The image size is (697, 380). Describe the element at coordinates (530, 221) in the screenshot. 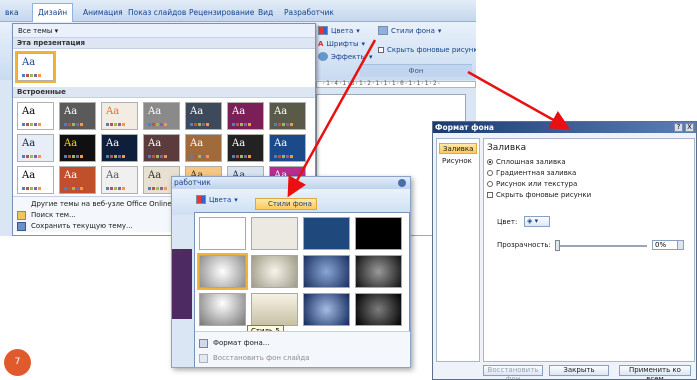

I see `paint-bucket-icon: ◈` at that location.